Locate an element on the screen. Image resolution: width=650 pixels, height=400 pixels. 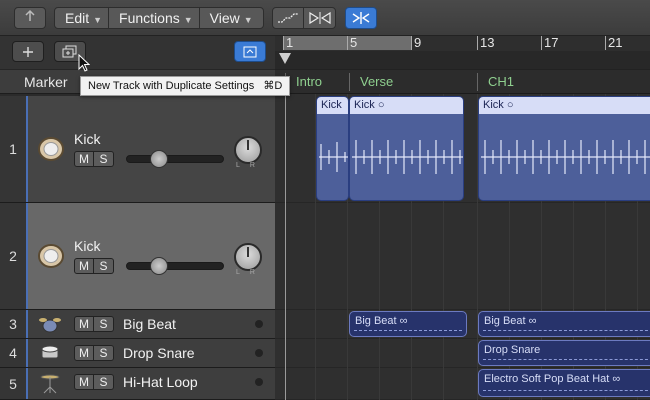
kick-region-intro: Kick is located at coordinates (332, 148).